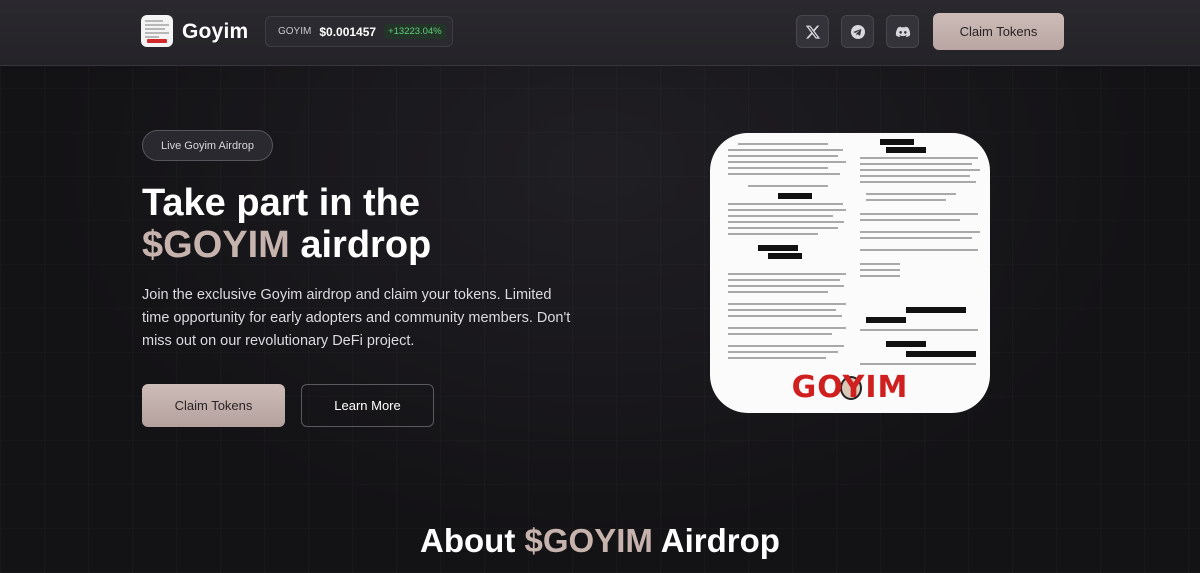 The image size is (1200, 573). I want to click on telegram-icon, so click(857, 31).